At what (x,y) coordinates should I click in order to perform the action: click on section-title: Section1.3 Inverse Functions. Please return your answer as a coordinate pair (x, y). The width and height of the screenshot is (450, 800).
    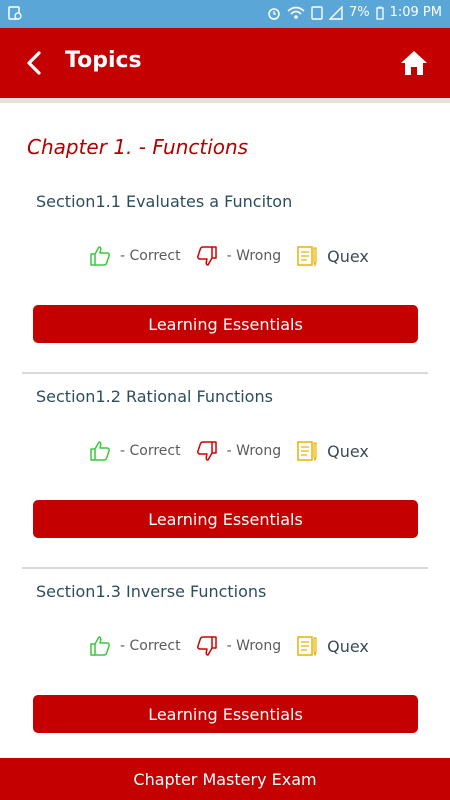
    Looking at the image, I should click on (151, 591).